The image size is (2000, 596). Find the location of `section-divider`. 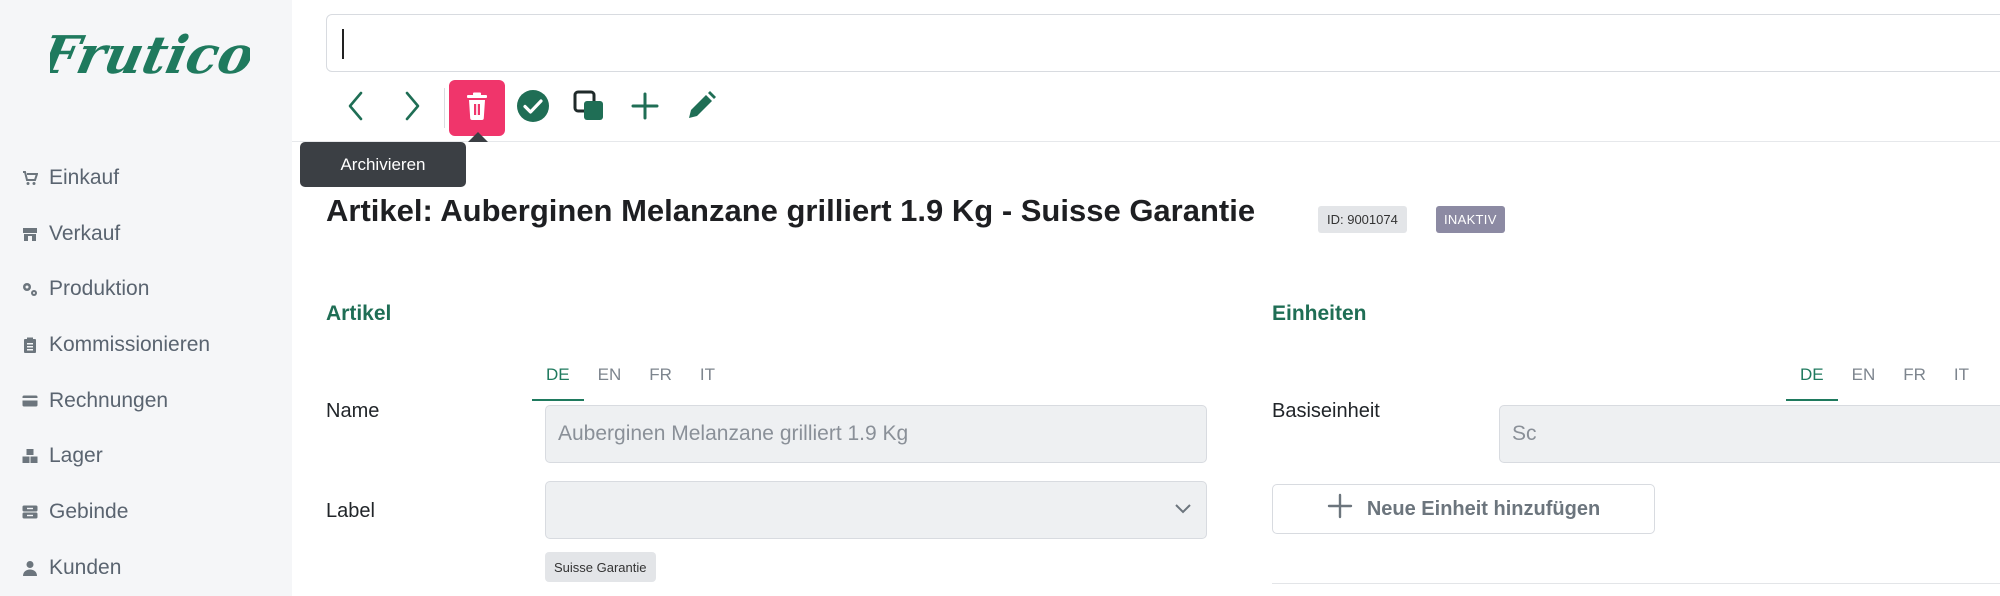

section-divider is located at coordinates (1636, 583).